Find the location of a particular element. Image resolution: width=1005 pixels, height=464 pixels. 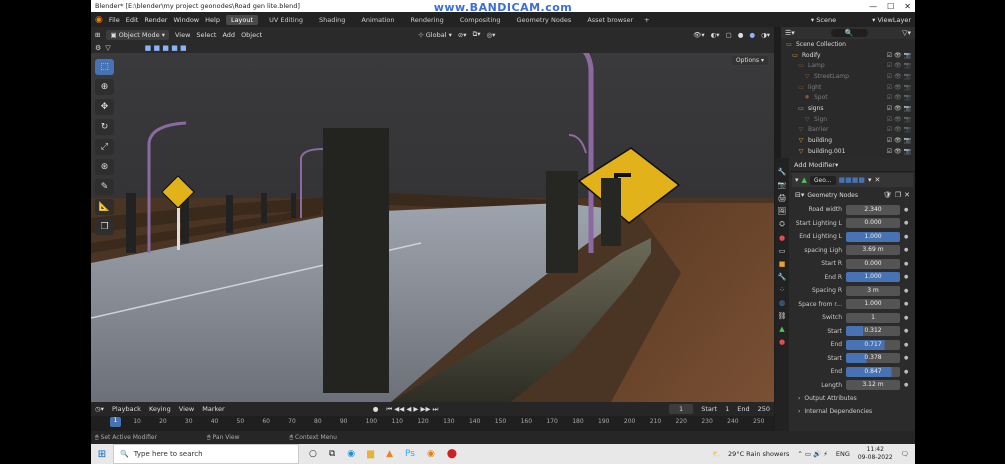

node-tree-icon: ⊟▾ is located at coordinates (799, 195).